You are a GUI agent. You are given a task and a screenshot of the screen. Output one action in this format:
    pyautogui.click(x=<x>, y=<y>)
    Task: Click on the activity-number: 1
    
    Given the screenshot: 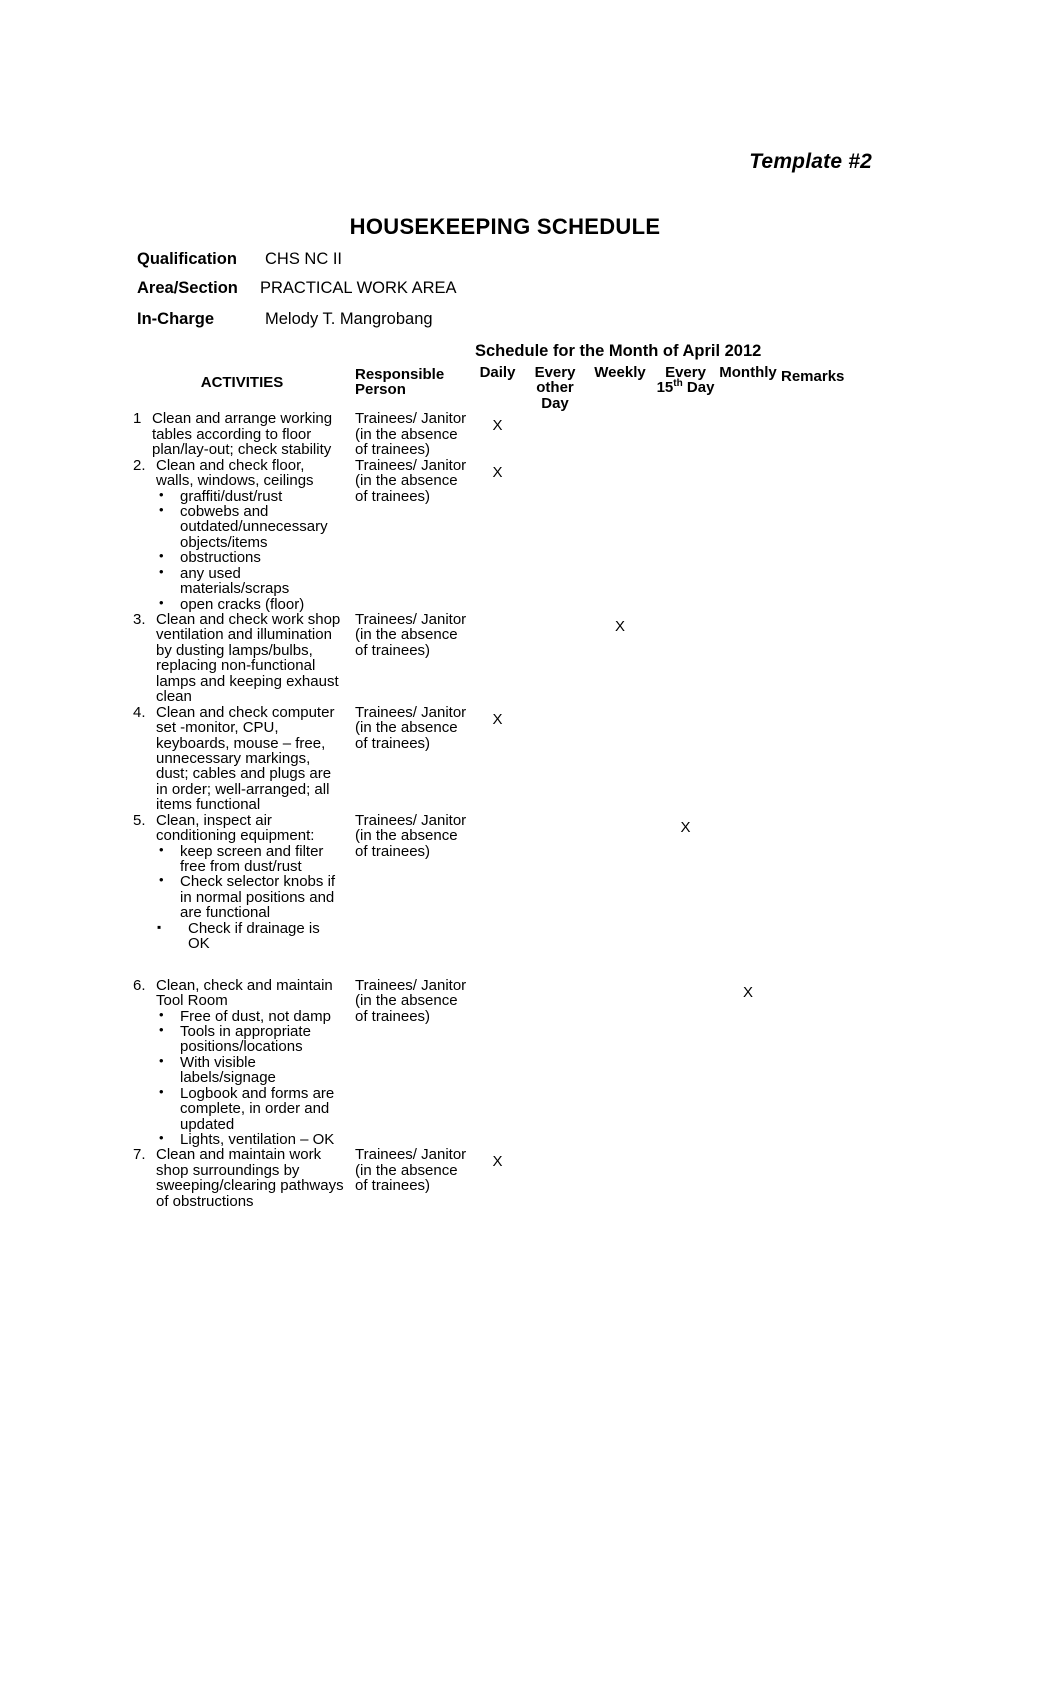 What is the action you would take?
    pyautogui.click(x=137, y=419)
    